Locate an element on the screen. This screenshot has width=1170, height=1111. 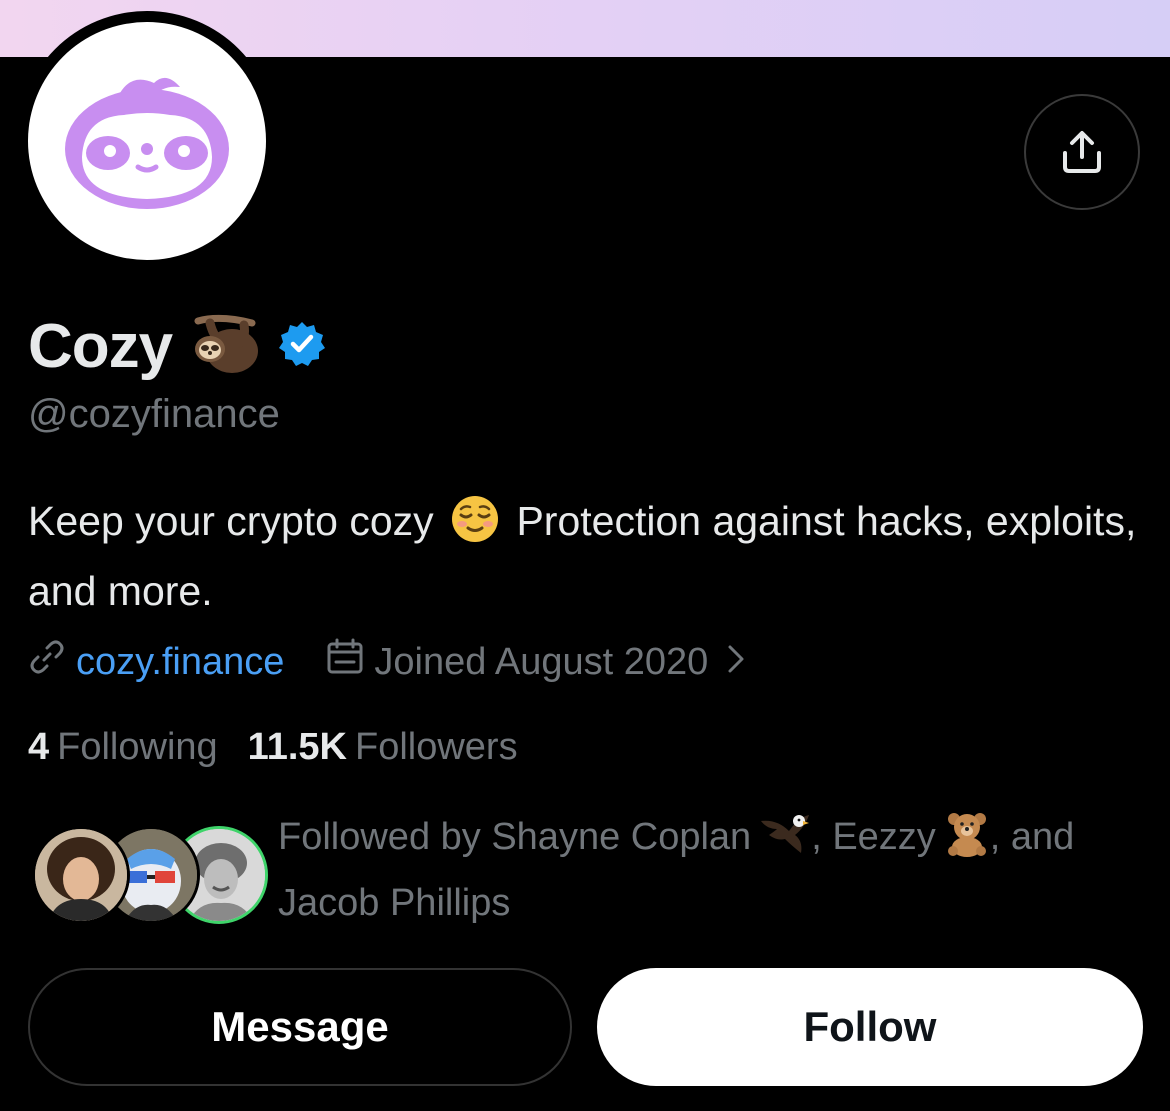
following-count: 4 is located at coordinates (39, 746).